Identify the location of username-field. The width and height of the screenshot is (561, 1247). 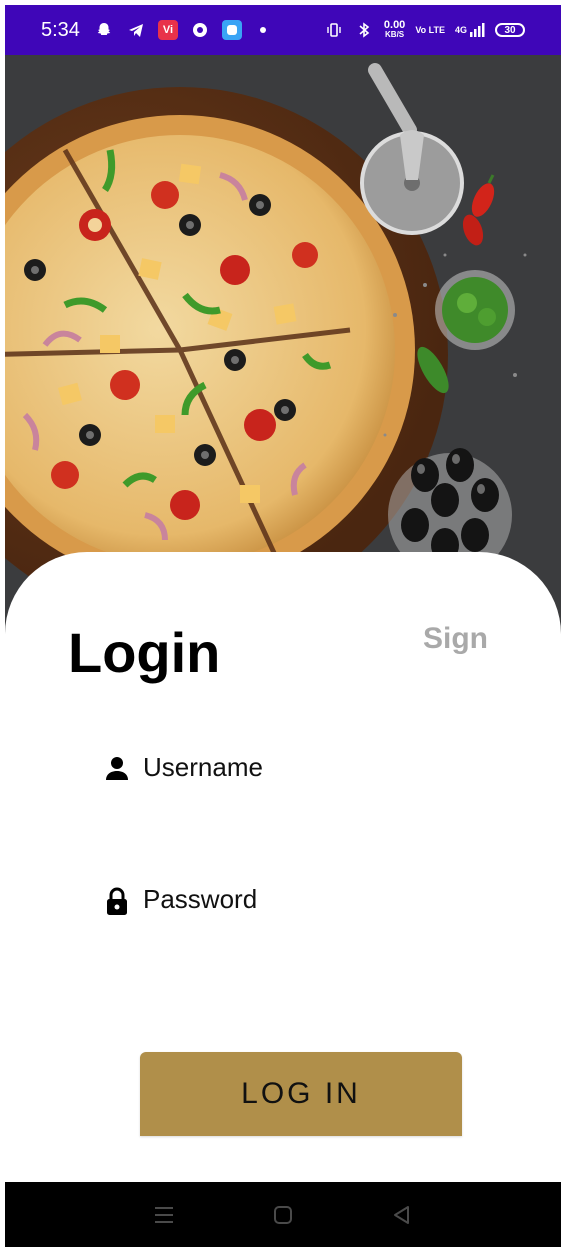
(283, 767).